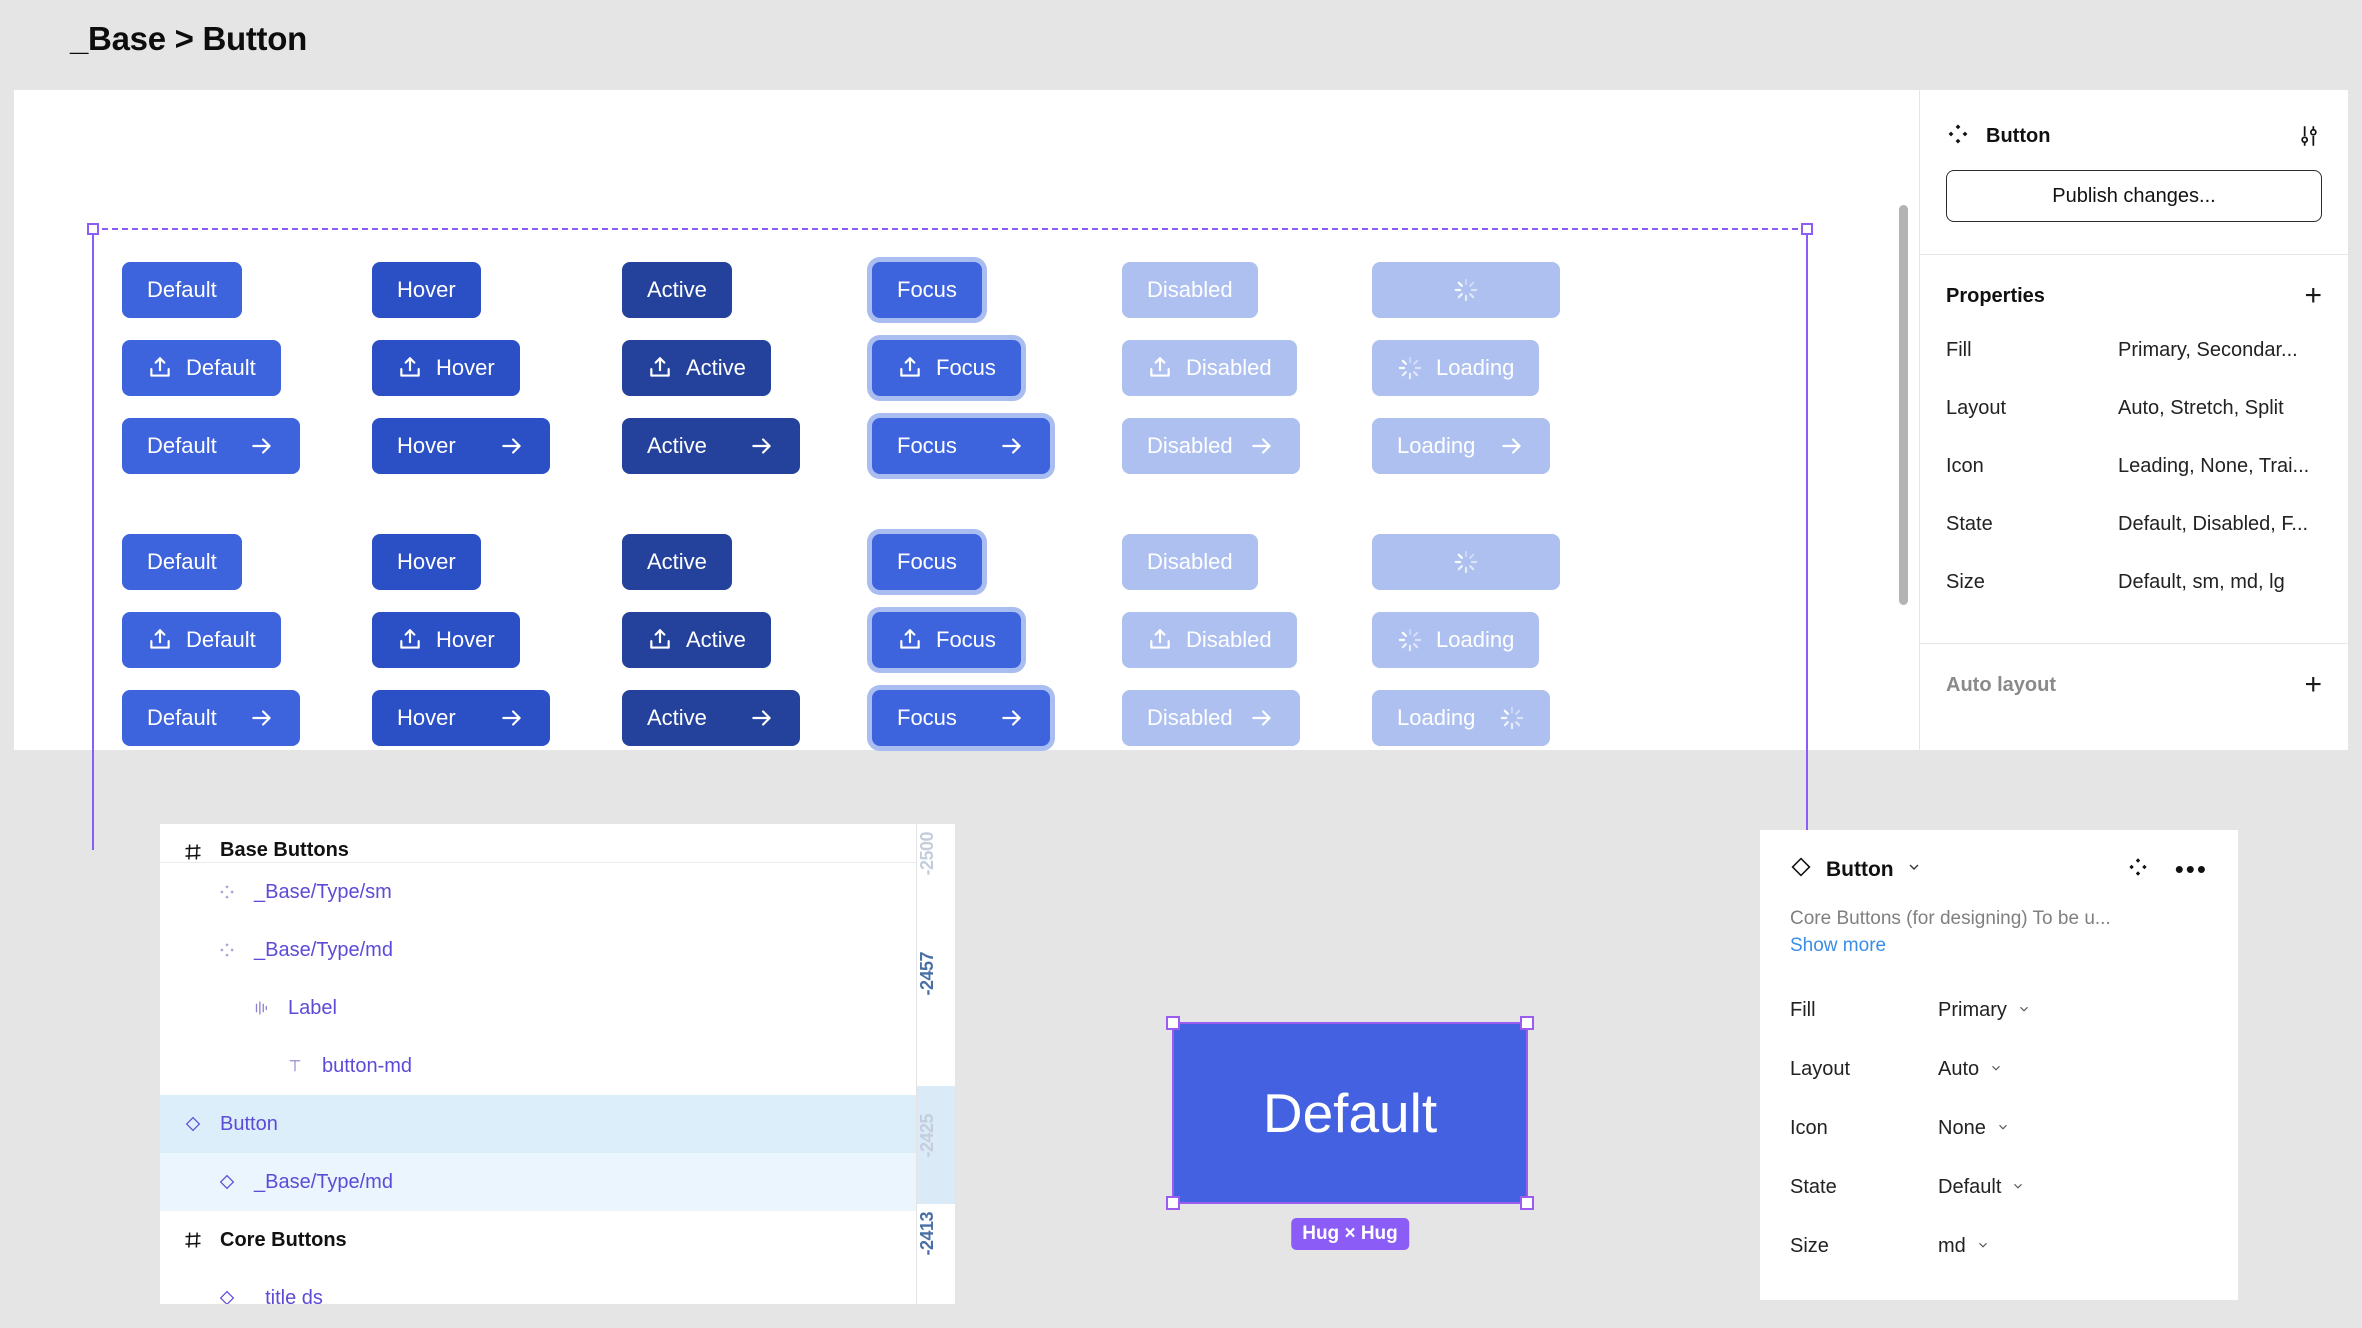  I want to click on layer-row: _title ds, so click(557, 1286).